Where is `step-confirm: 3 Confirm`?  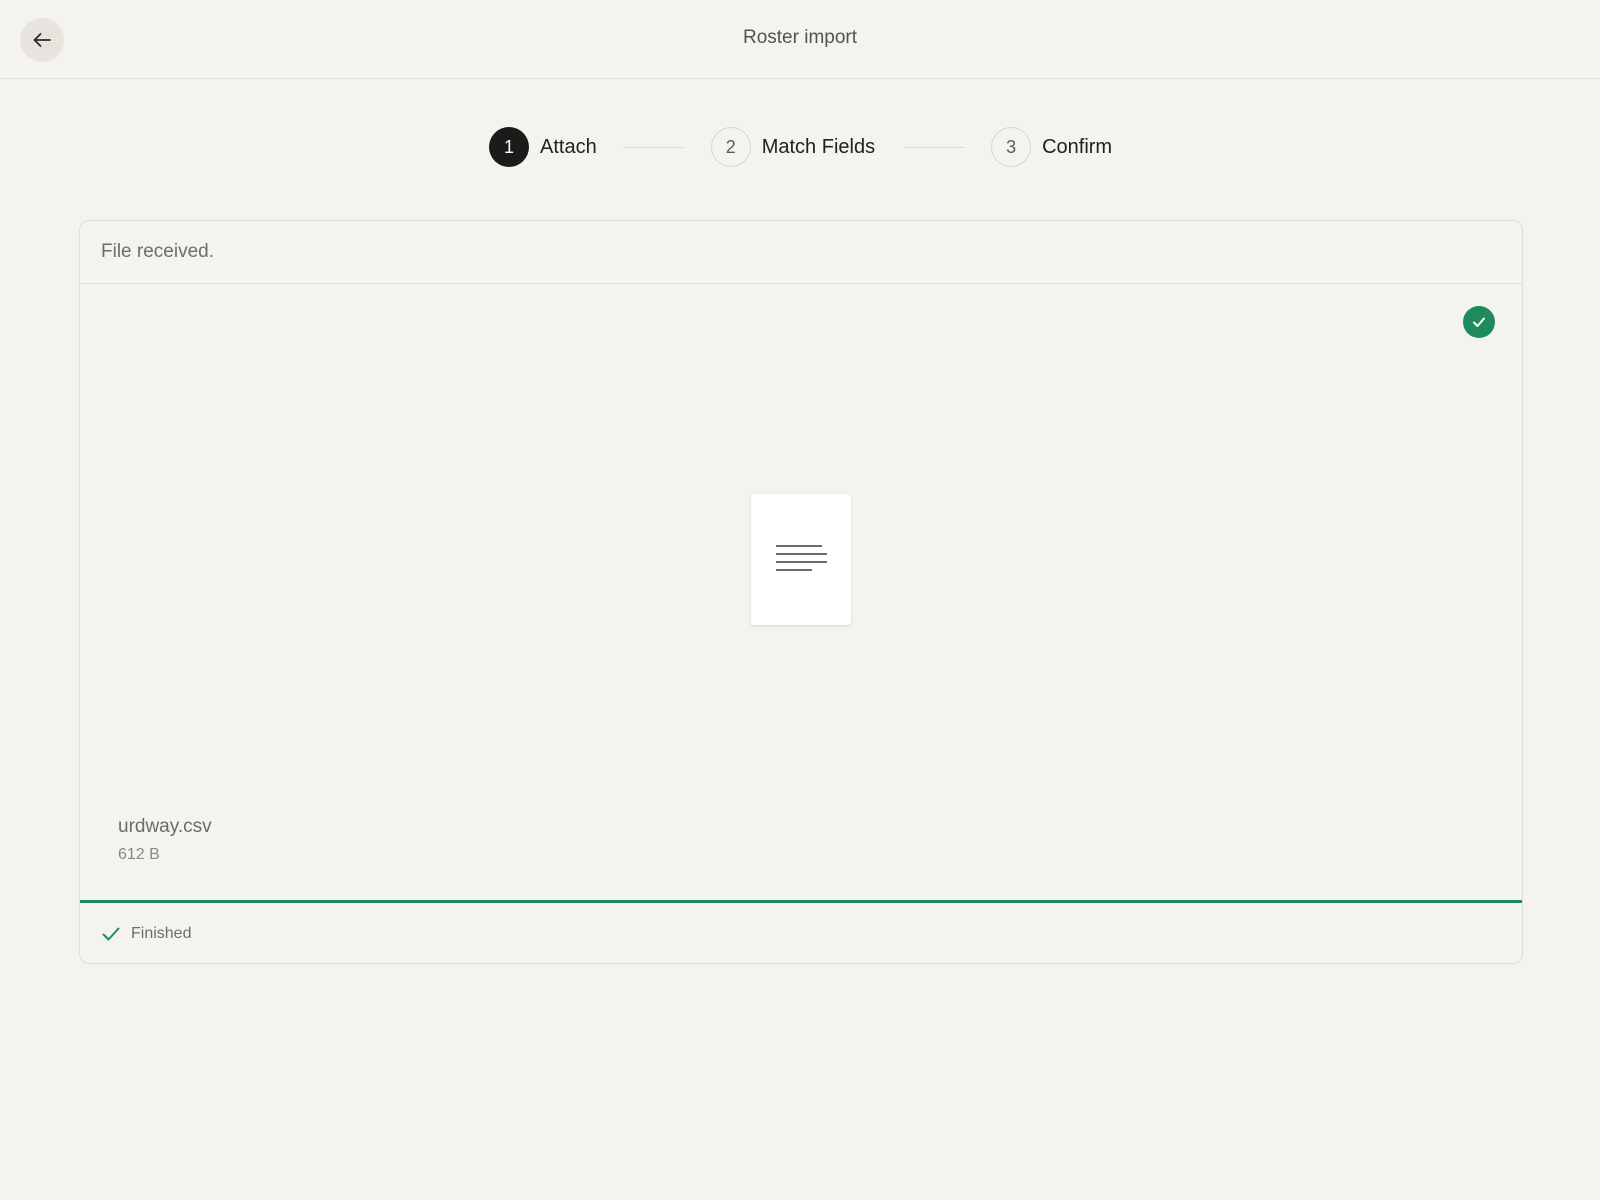 step-confirm: 3 Confirm is located at coordinates (1051, 147).